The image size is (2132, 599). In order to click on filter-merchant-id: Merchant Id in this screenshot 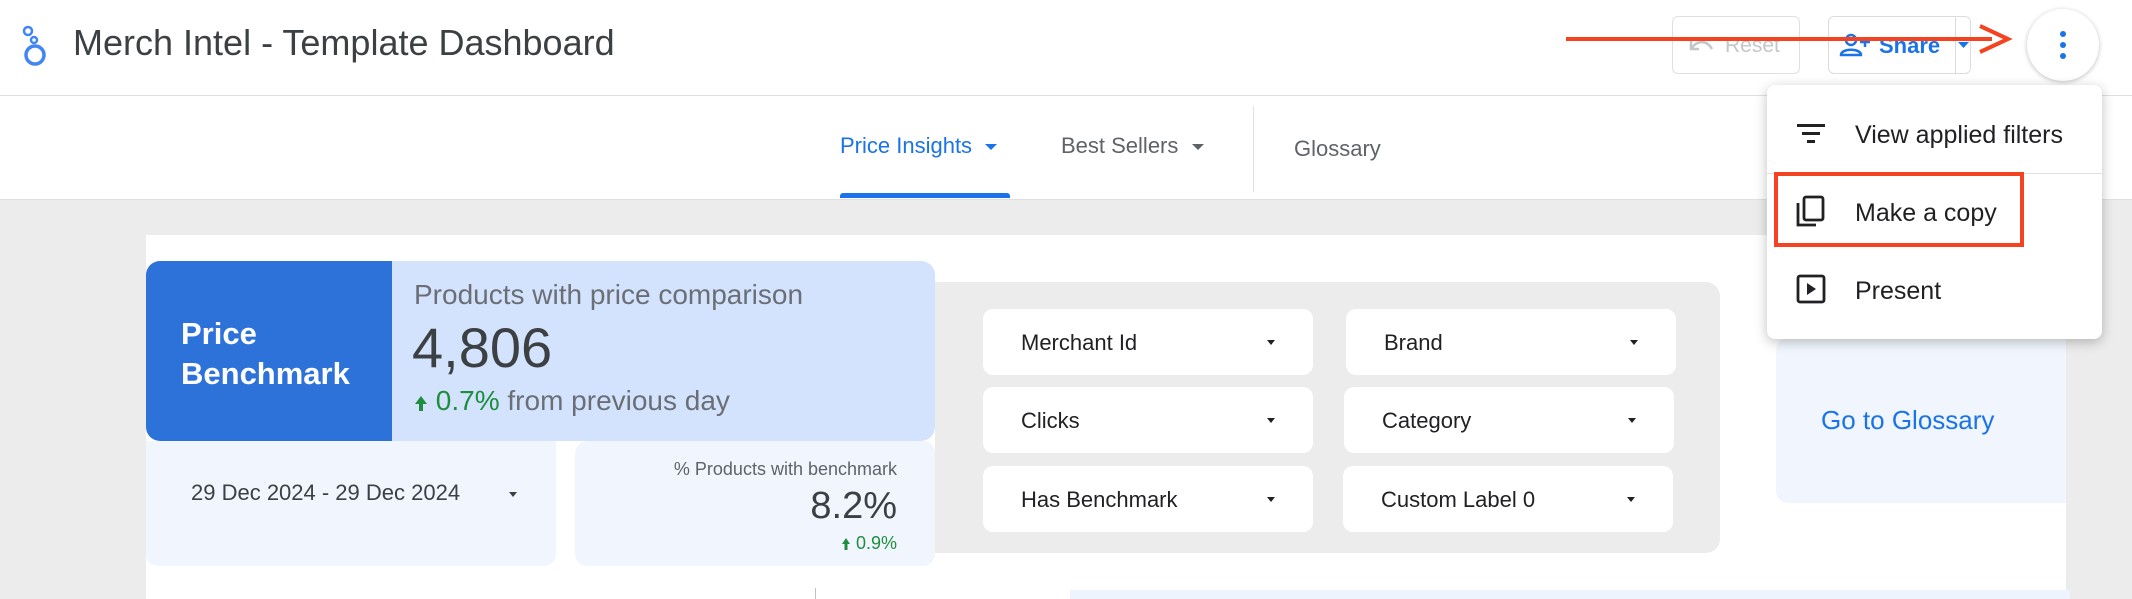, I will do `click(1148, 342)`.